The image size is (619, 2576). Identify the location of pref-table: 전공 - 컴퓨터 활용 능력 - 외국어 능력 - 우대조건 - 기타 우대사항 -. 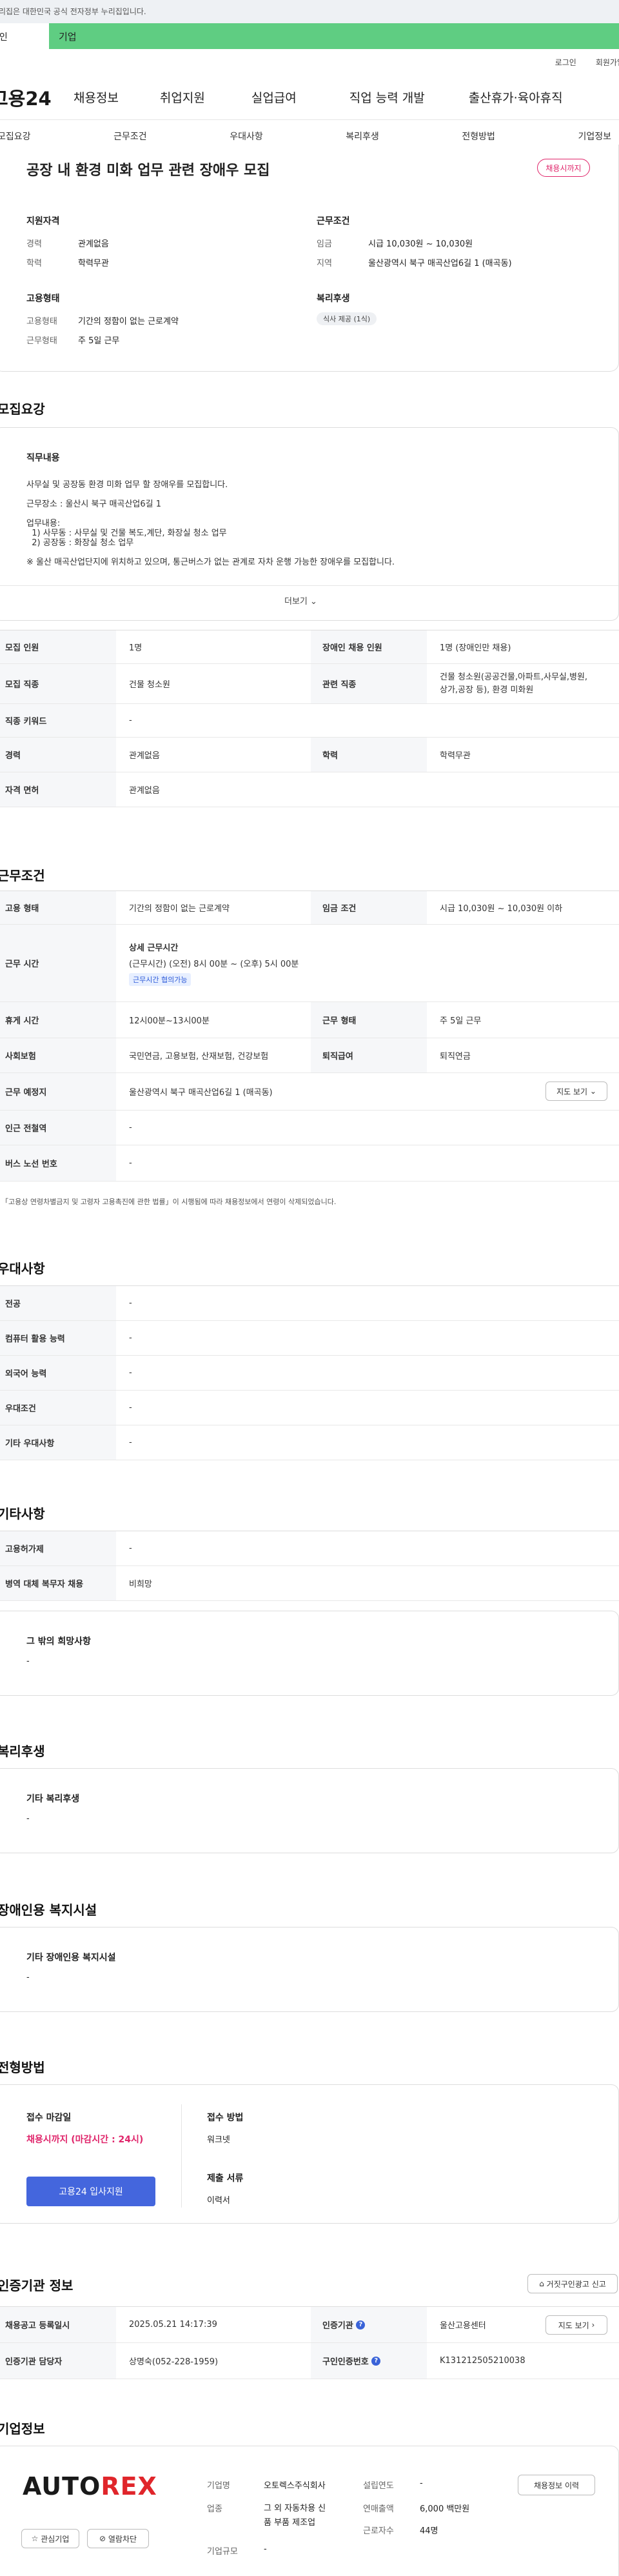
(309, 1372).